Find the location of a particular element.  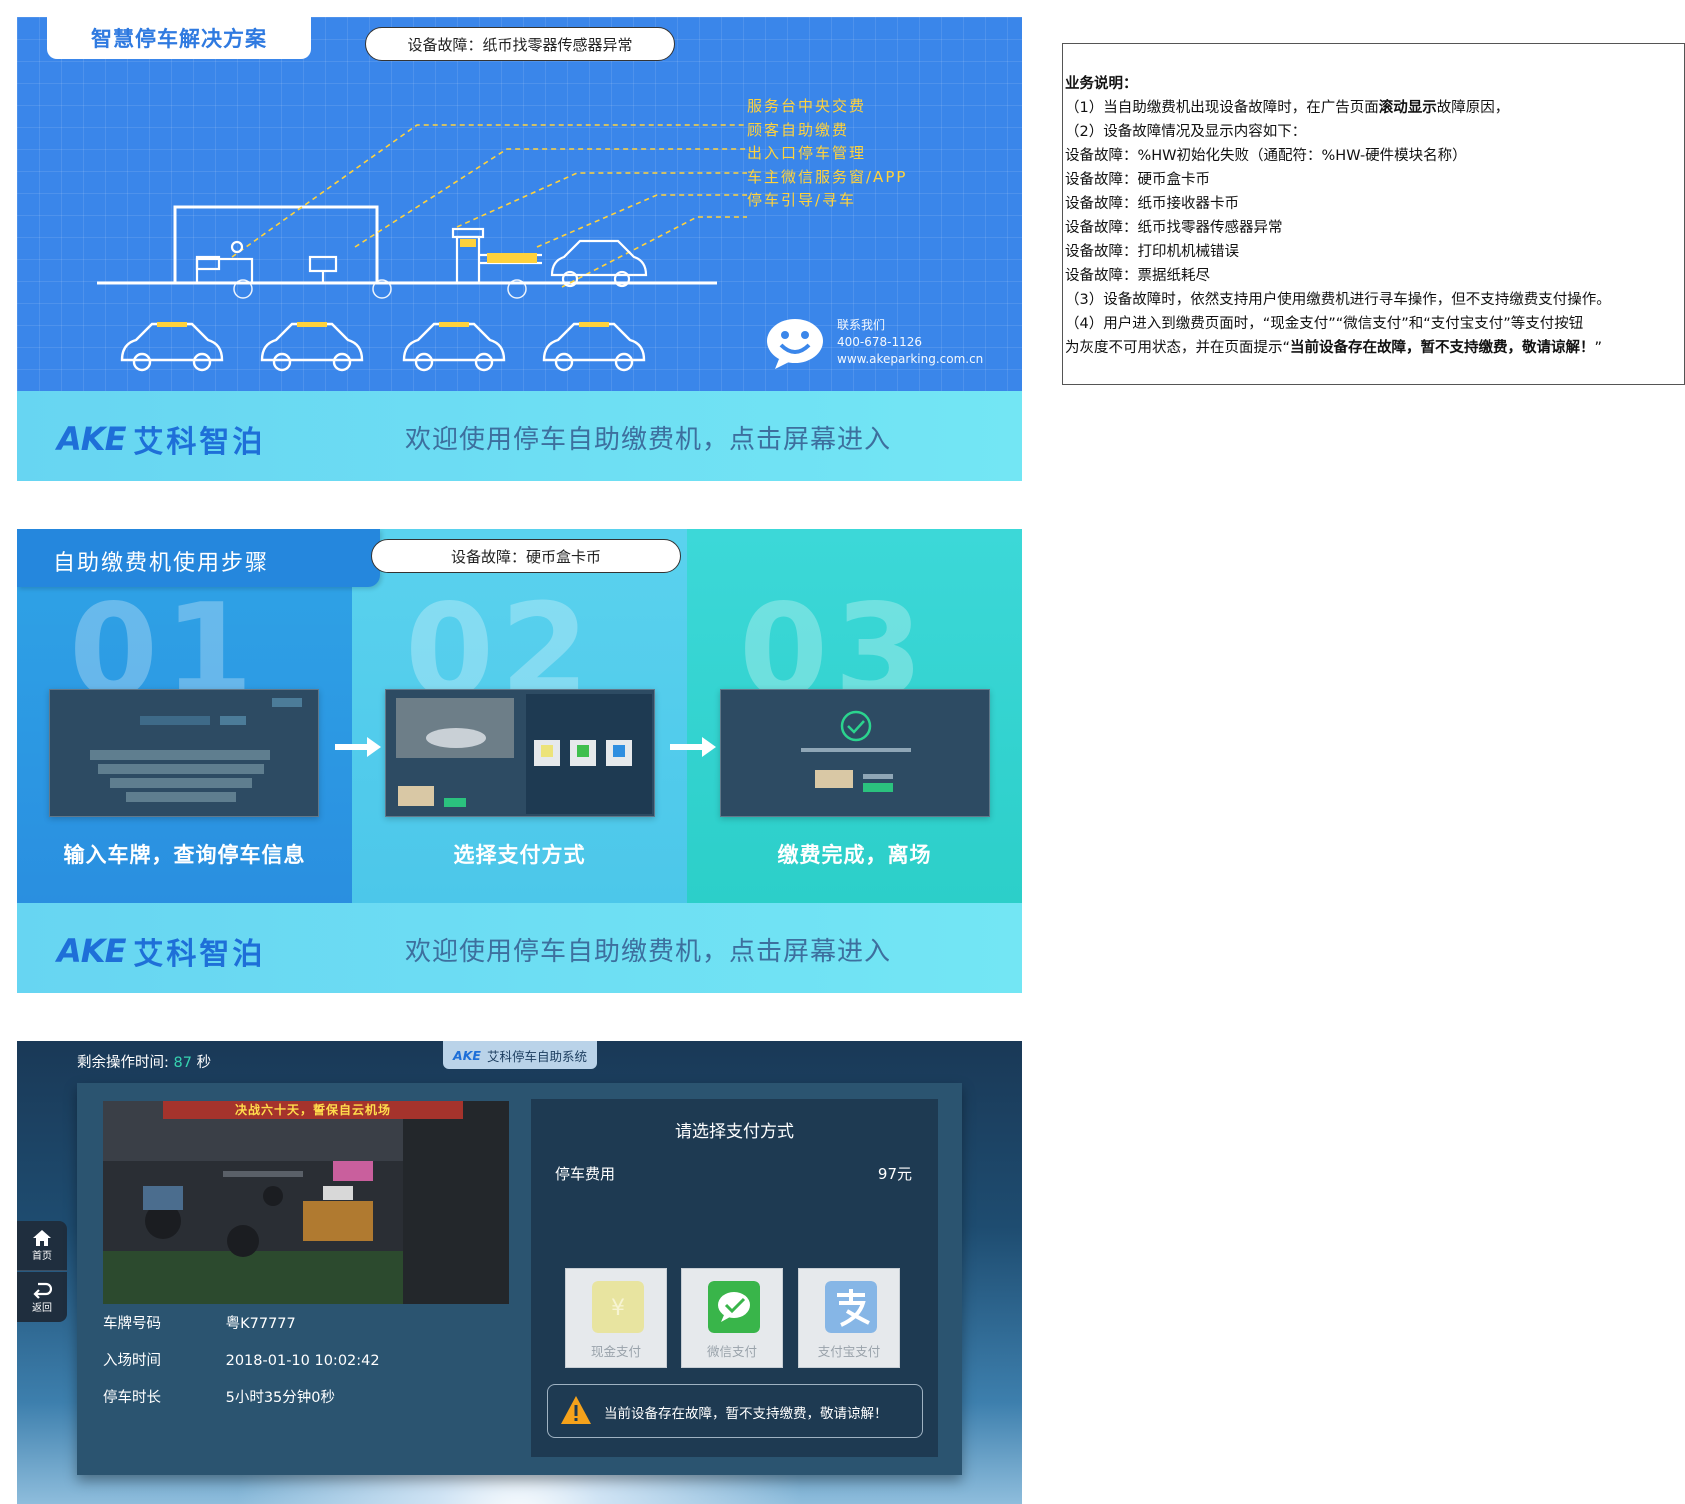

alipay-icon is located at coordinates (851, 1307).